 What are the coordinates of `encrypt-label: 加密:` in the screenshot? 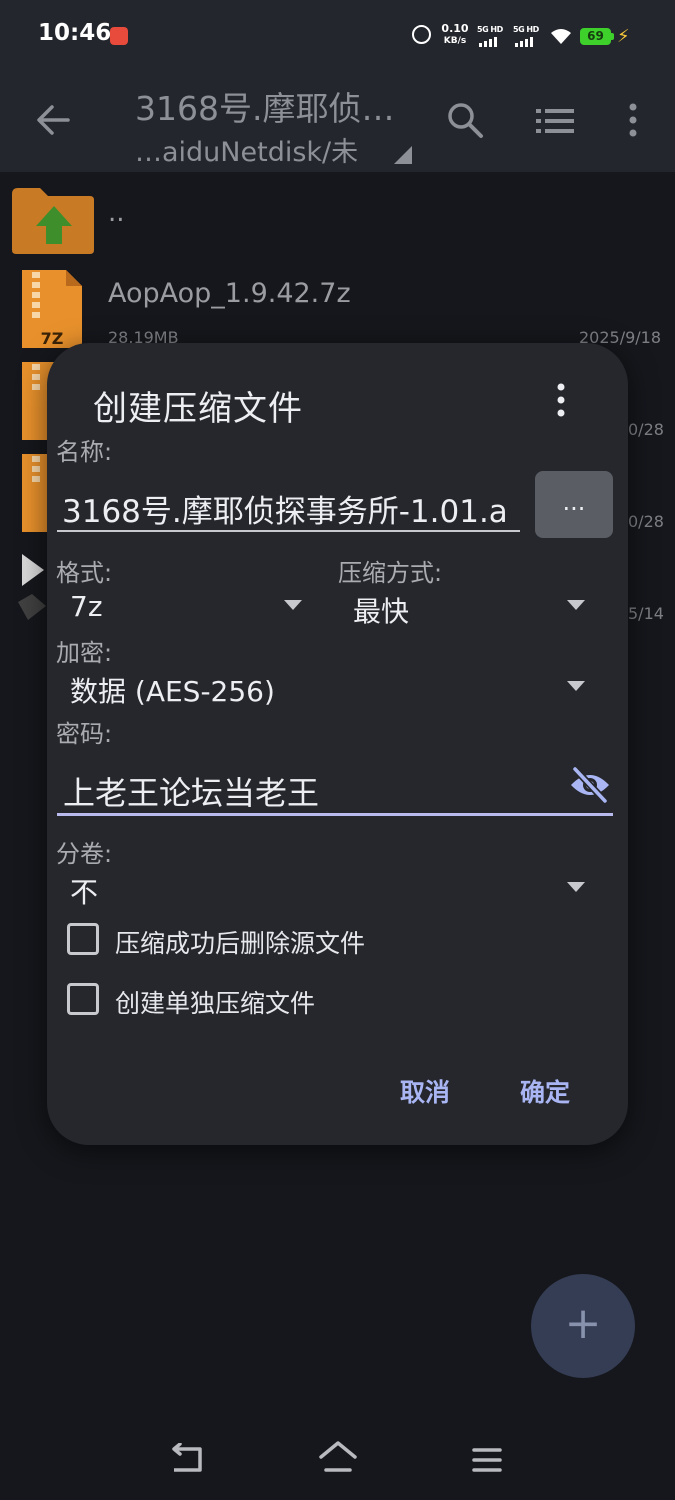 It's located at (84, 653).